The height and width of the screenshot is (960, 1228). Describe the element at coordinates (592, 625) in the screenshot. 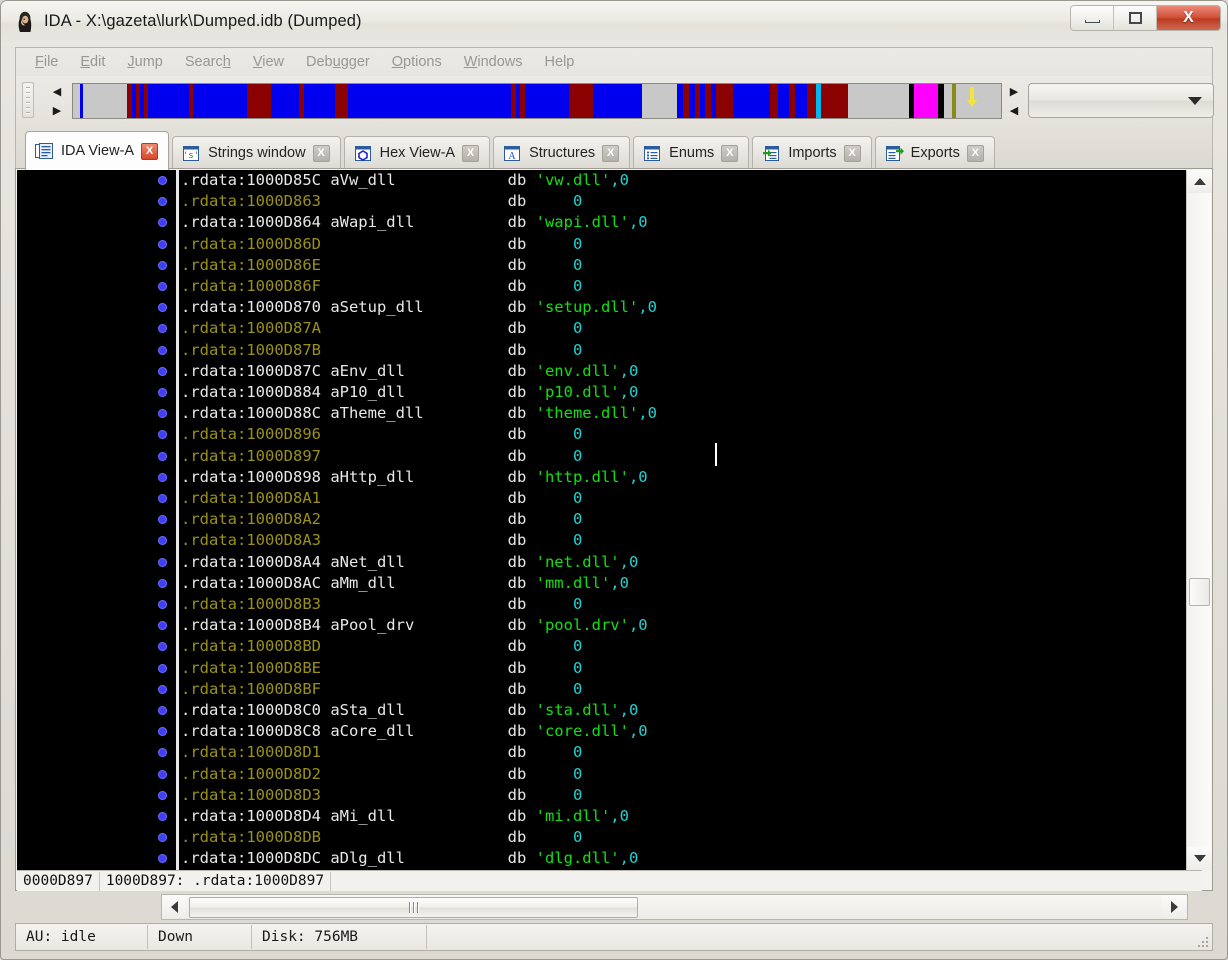

I see `line-operand: 'pool.drv',0` at that location.